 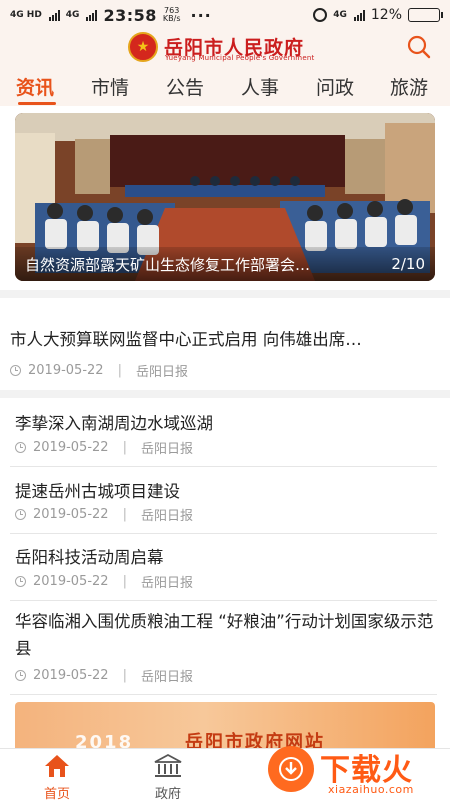 What do you see at coordinates (320, 15) in the screenshot?
I see `alarm-icon` at bounding box center [320, 15].